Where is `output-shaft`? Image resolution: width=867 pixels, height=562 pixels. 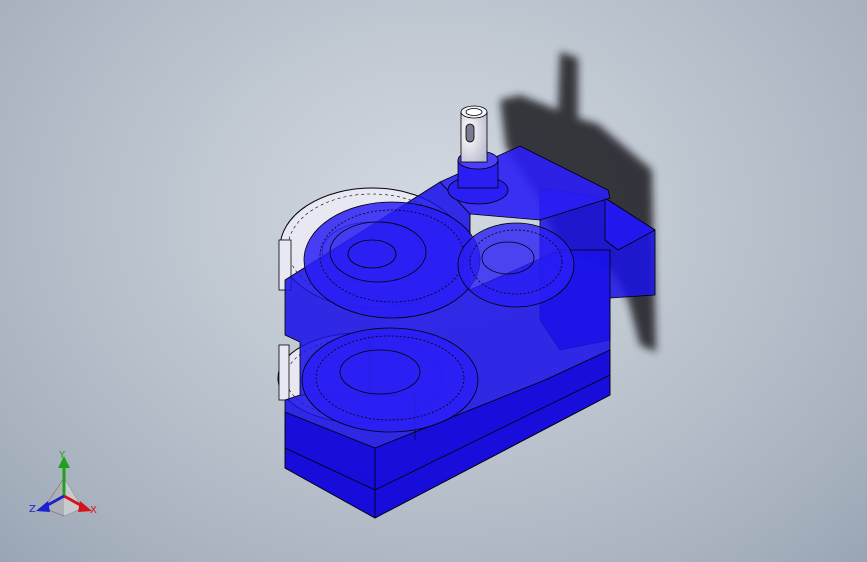
output-shaft is located at coordinates (478, 155).